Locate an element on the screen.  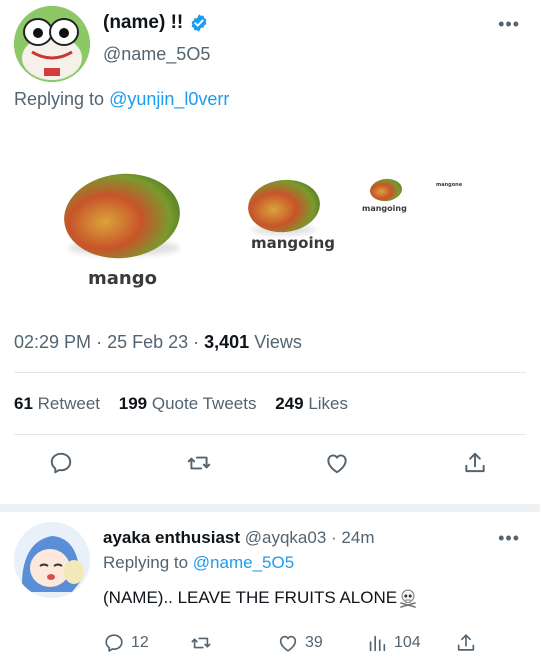
mango-meme-image is located at coordinates (233, 216).